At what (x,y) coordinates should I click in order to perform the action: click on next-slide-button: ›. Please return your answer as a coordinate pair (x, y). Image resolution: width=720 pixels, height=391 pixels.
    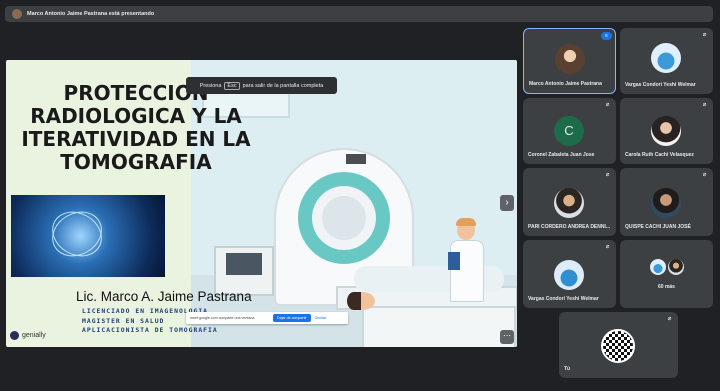
    Looking at the image, I should click on (507, 203).